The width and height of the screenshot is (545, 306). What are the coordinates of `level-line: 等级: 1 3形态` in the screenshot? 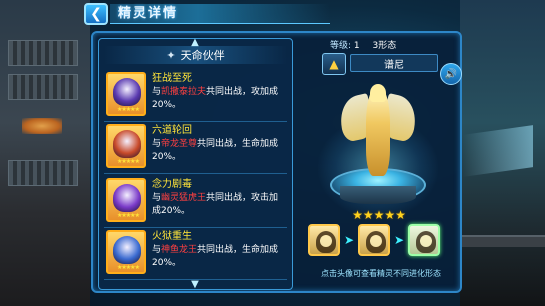 It's located at (363, 46).